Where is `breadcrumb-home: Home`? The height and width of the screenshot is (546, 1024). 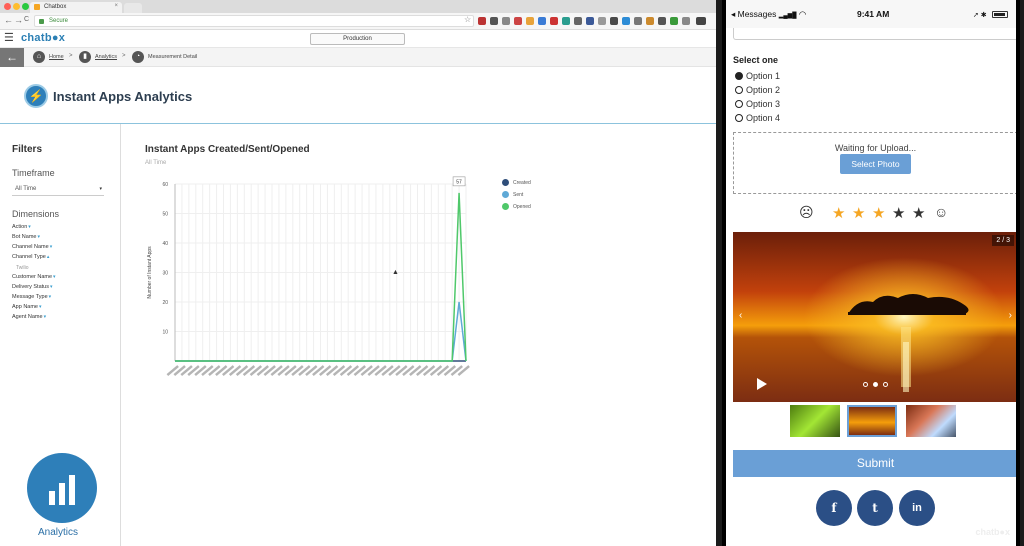
breadcrumb-home: Home is located at coordinates (56, 57).